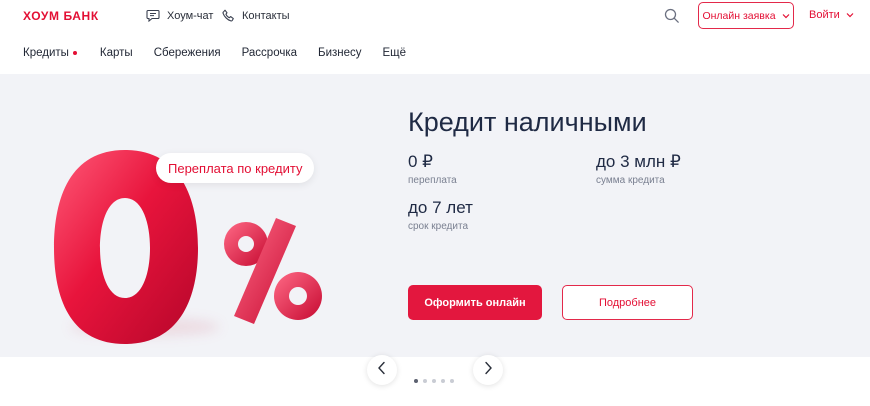 The width and height of the screenshot is (870, 406). Describe the element at coordinates (266, 15) in the screenshot. I see `contacts-label: Контакты` at that location.